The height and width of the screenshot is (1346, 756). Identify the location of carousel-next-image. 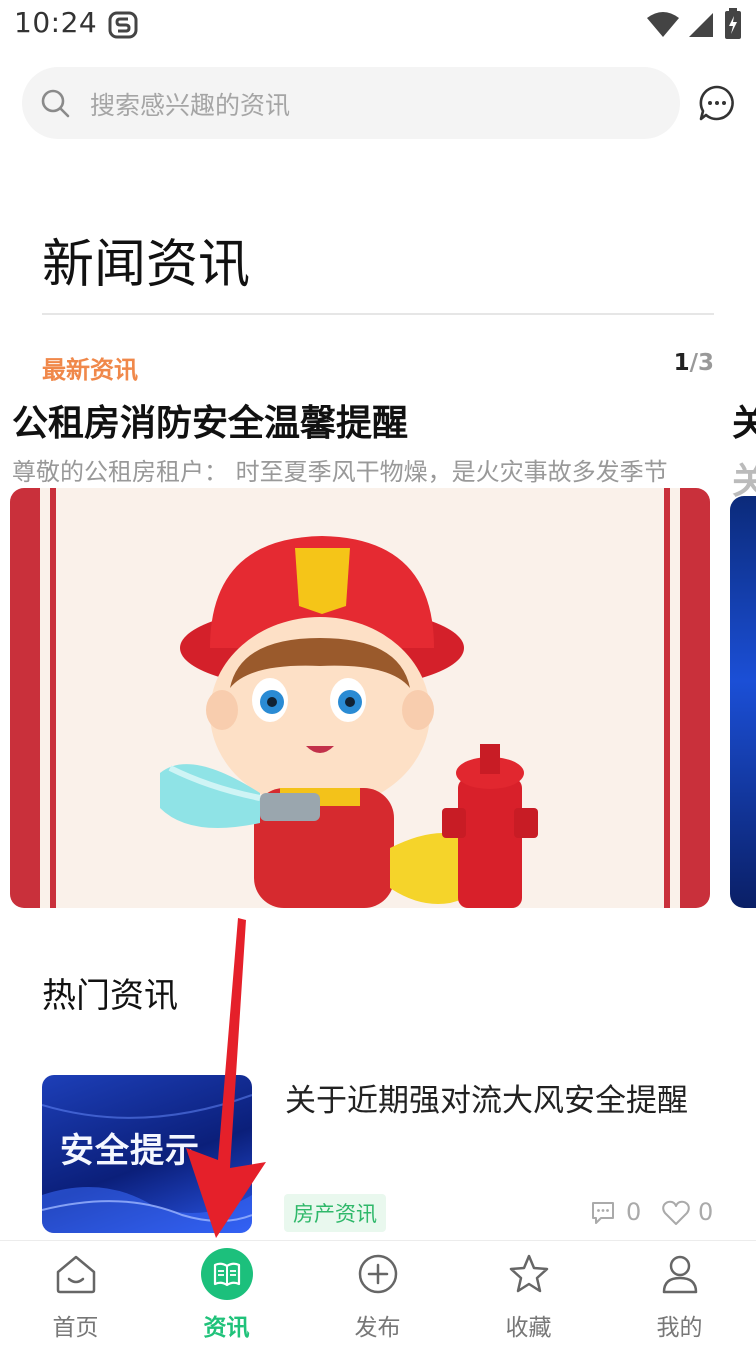
(743, 702).